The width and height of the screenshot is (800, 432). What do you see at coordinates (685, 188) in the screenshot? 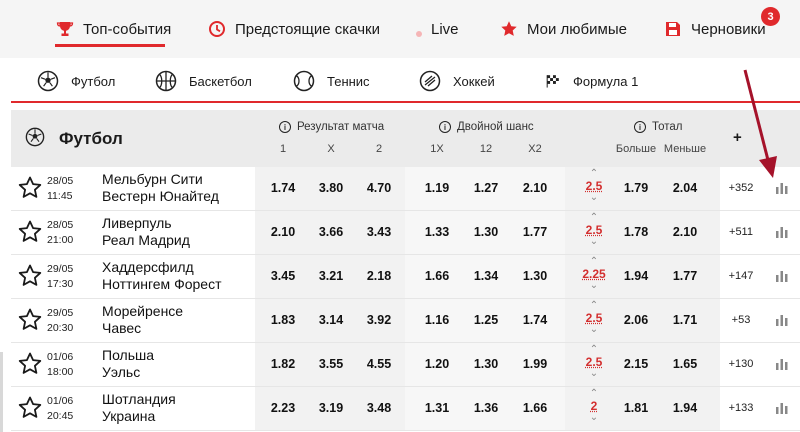
I see `odd-total-under: 2.04` at bounding box center [685, 188].